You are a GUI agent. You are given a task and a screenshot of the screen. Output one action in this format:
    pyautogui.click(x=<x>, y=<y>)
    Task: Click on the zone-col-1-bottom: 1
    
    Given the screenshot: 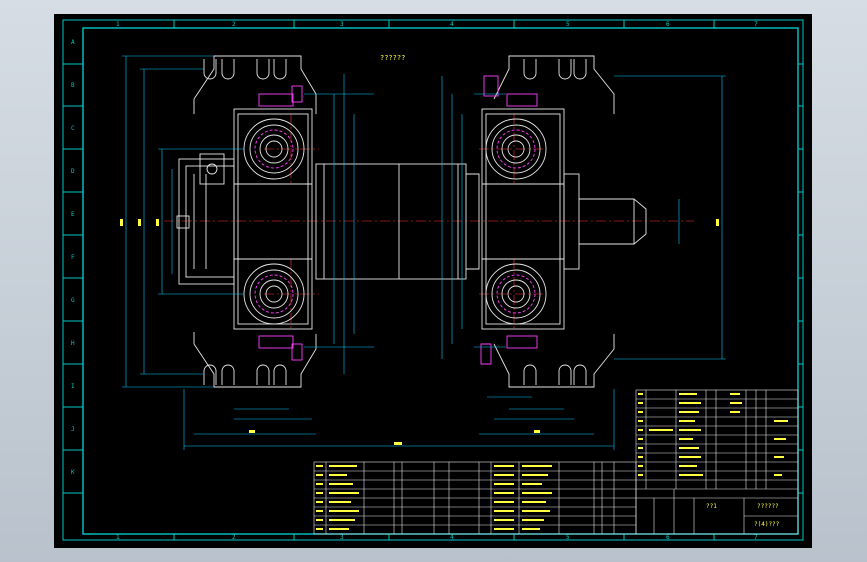 What is the action you would take?
    pyautogui.click(x=118, y=537)
    